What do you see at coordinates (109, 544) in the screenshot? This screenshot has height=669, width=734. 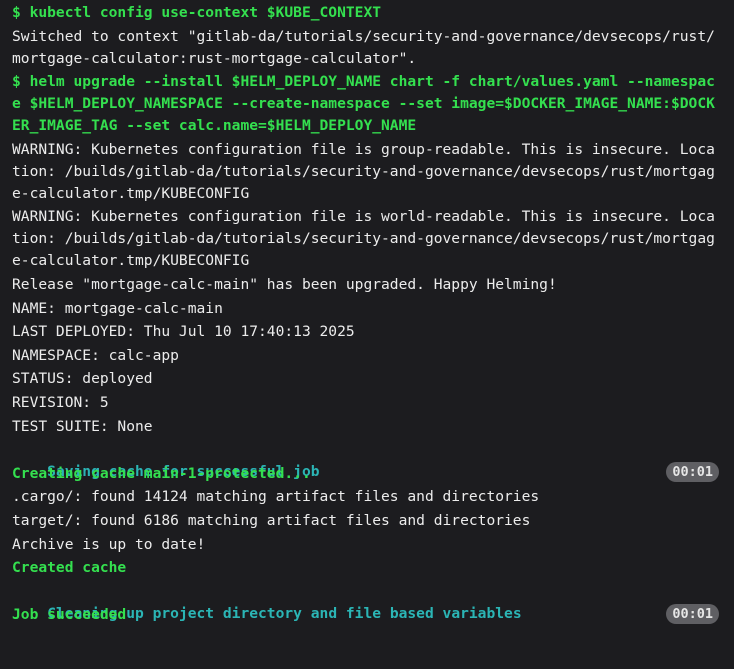 I see `log-line-output: Archive is up to date!` at bounding box center [109, 544].